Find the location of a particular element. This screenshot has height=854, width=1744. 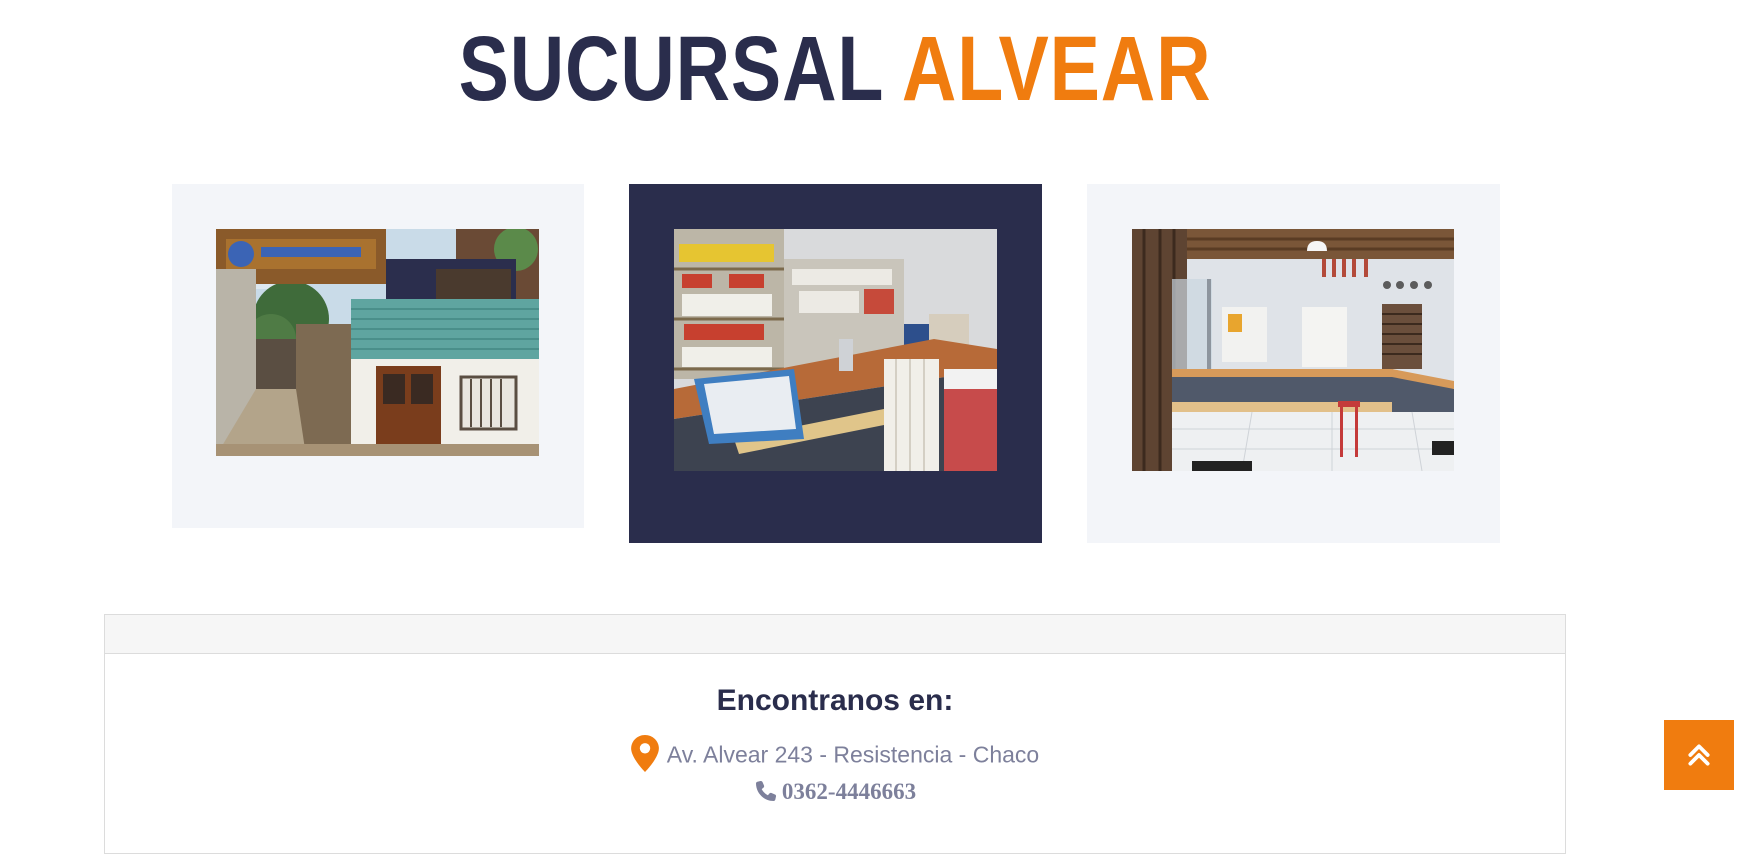

map-pin-icon is located at coordinates (644, 753).